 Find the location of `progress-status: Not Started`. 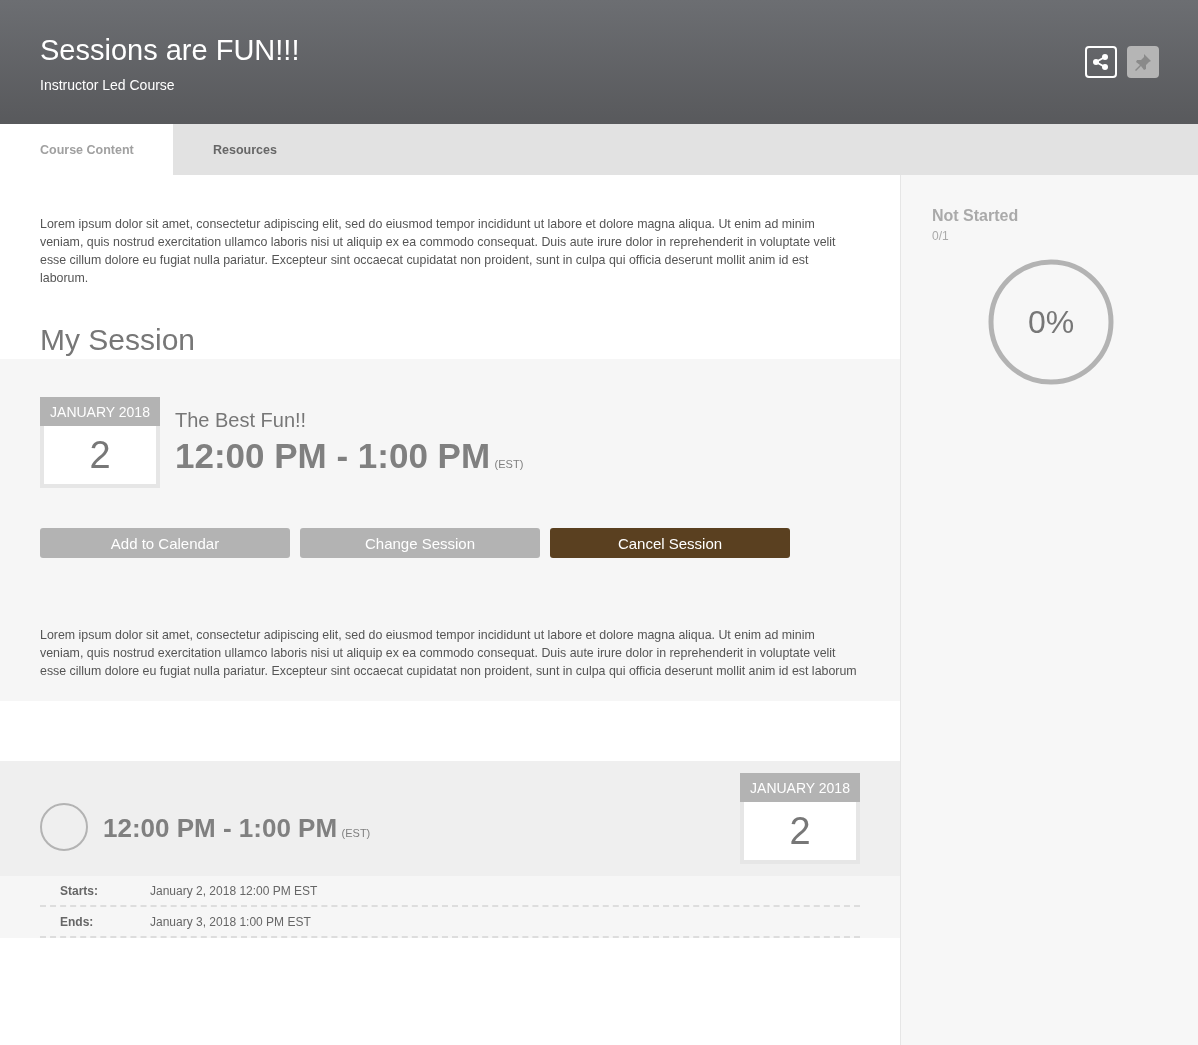

progress-status: Not Started is located at coordinates (976, 216).